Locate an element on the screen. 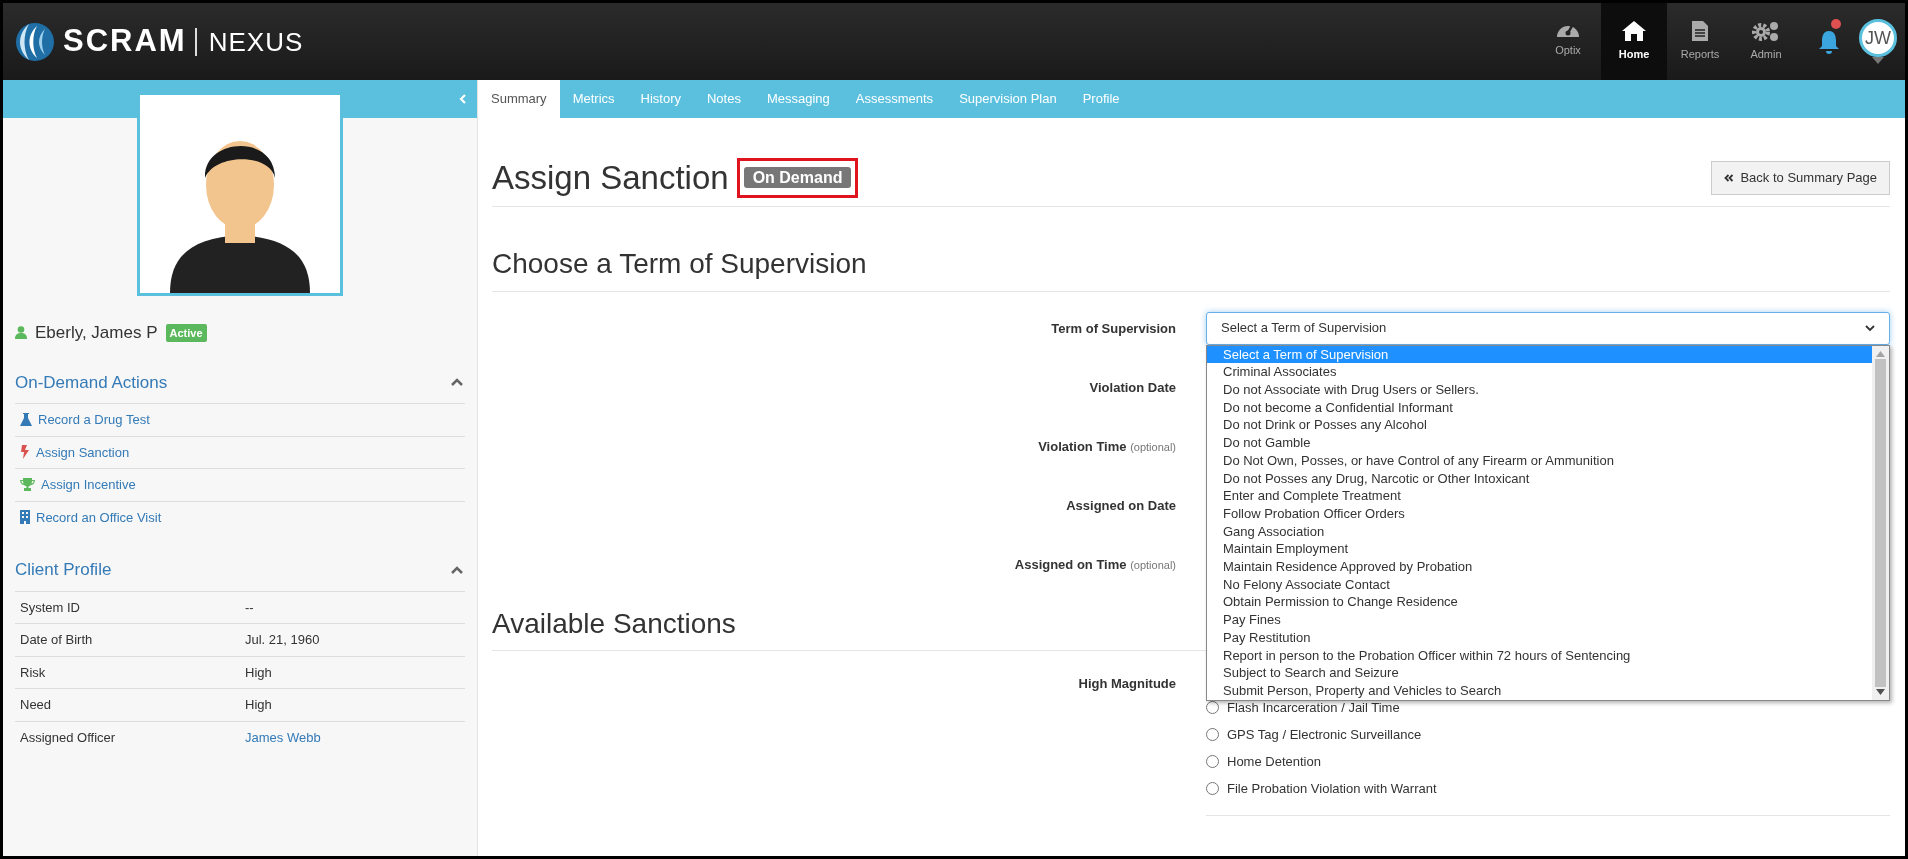  section-heading: Choose a Term of Supervision is located at coordinates (1191, 269).